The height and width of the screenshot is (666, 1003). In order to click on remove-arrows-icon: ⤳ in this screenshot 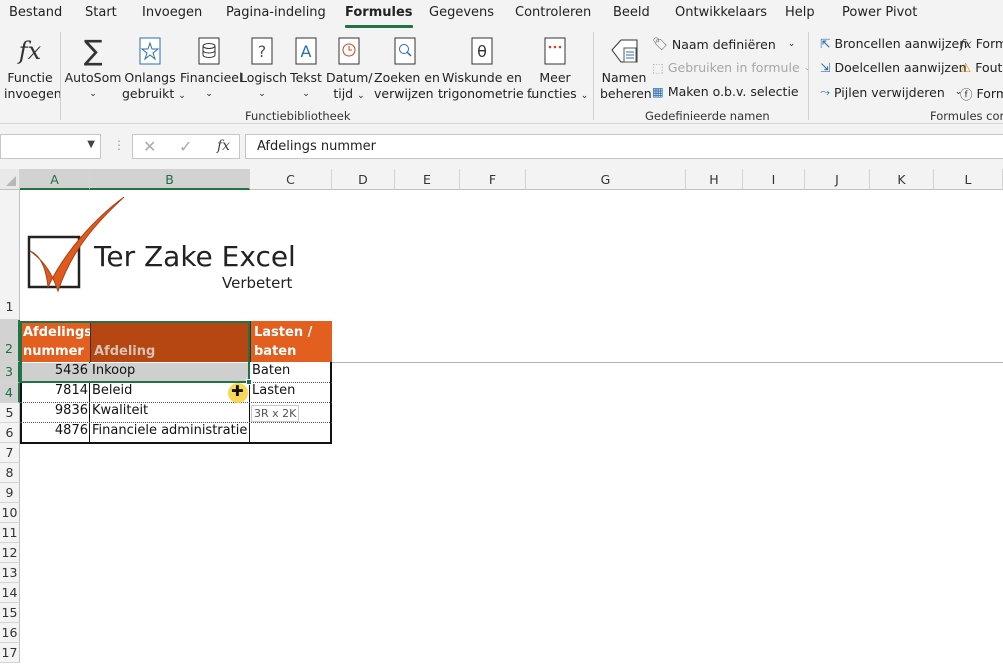, I will do `click(825, 91)`.